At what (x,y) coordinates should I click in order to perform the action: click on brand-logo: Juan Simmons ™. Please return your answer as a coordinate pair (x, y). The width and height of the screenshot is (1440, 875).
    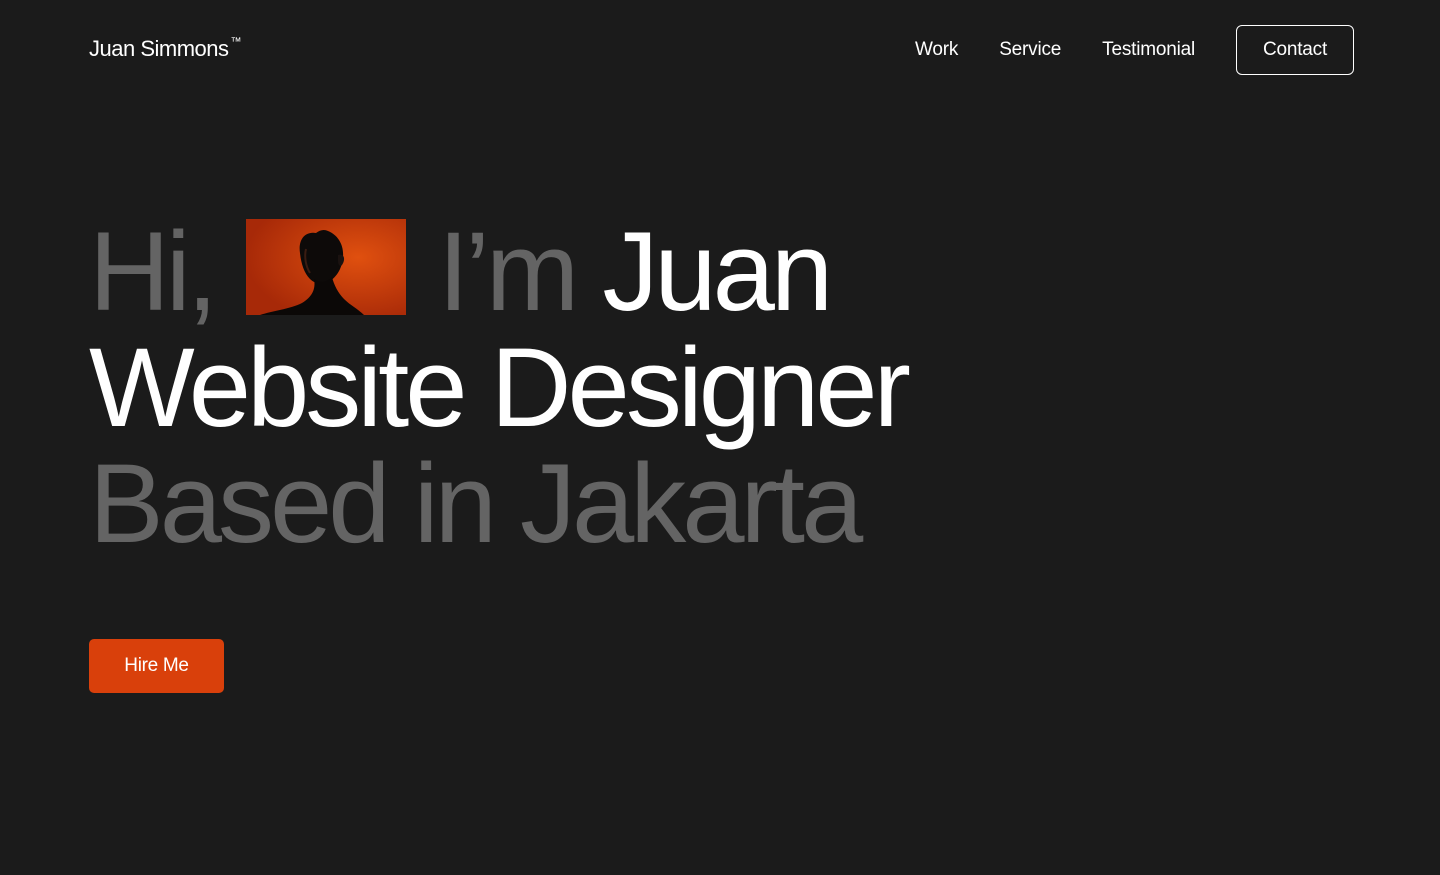
    Looking at the image, I should click on (165, 49).